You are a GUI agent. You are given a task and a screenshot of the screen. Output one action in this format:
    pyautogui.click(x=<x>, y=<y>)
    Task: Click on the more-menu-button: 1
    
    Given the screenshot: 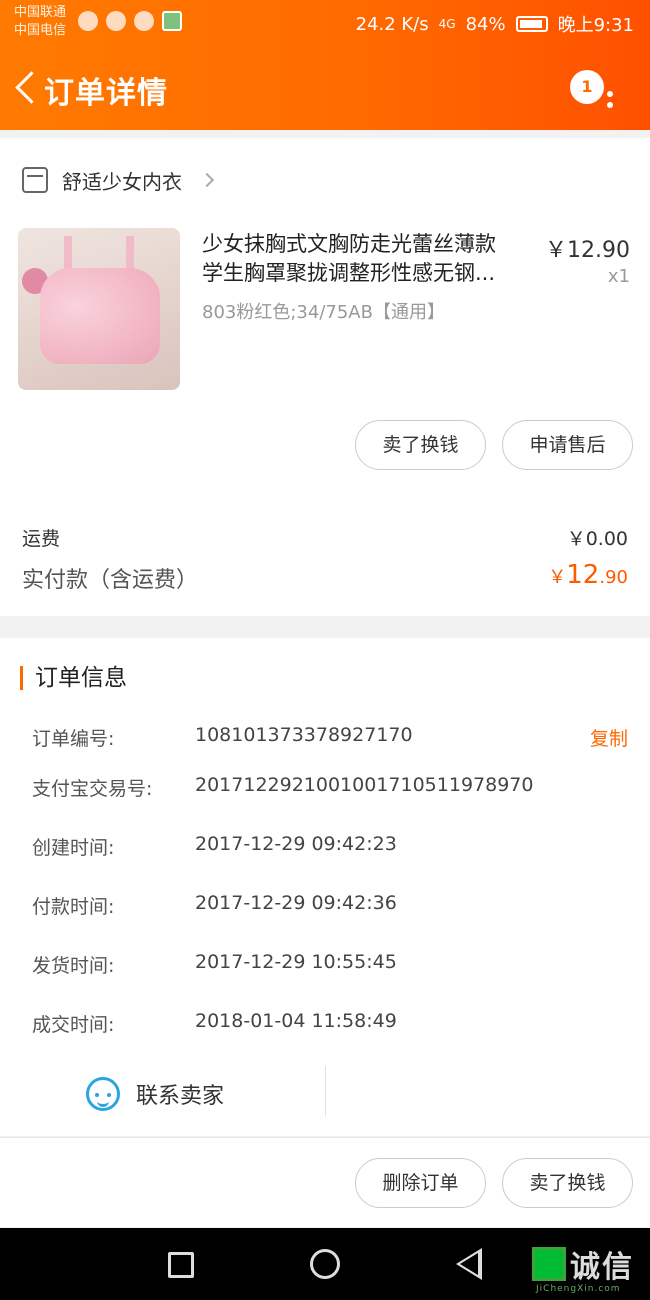 What is the action you would take?
    pyautogui.click(x=595, y=90)
    